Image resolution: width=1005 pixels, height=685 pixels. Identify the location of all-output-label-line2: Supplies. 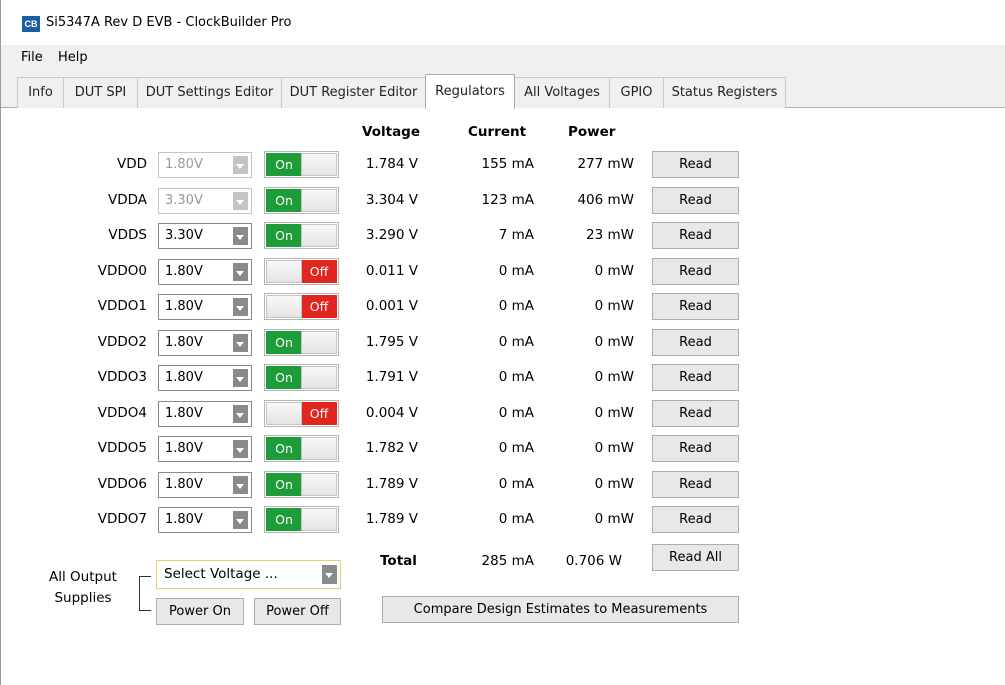
(83, 598).